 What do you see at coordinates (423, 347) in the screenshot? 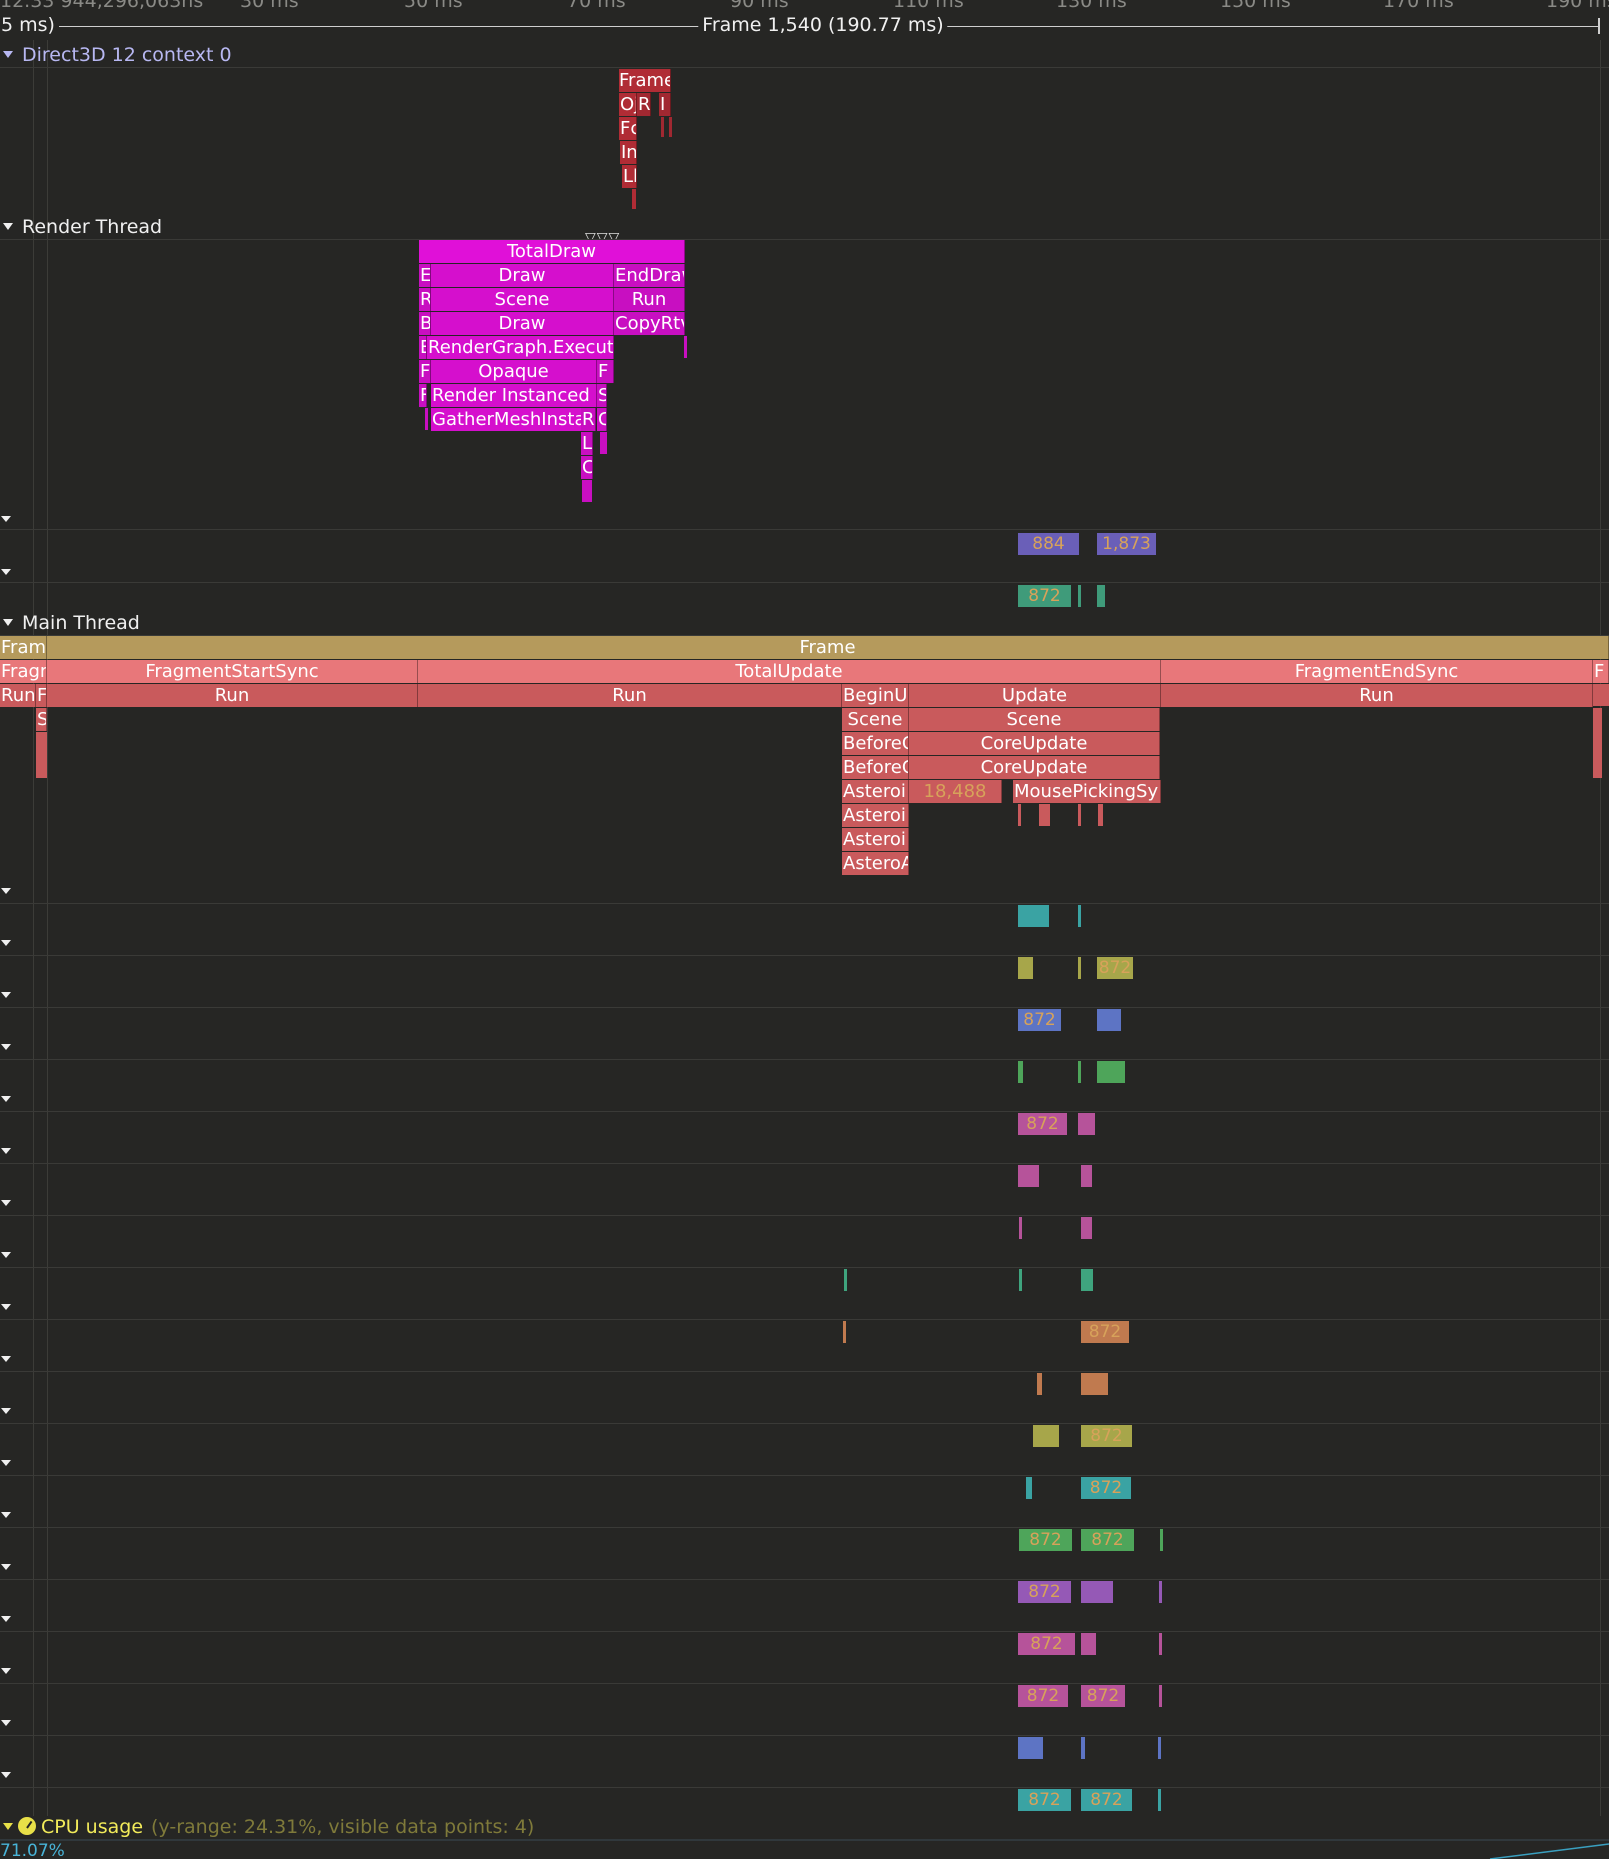
I see `render-zone: E` at bounding box center [423, 347].